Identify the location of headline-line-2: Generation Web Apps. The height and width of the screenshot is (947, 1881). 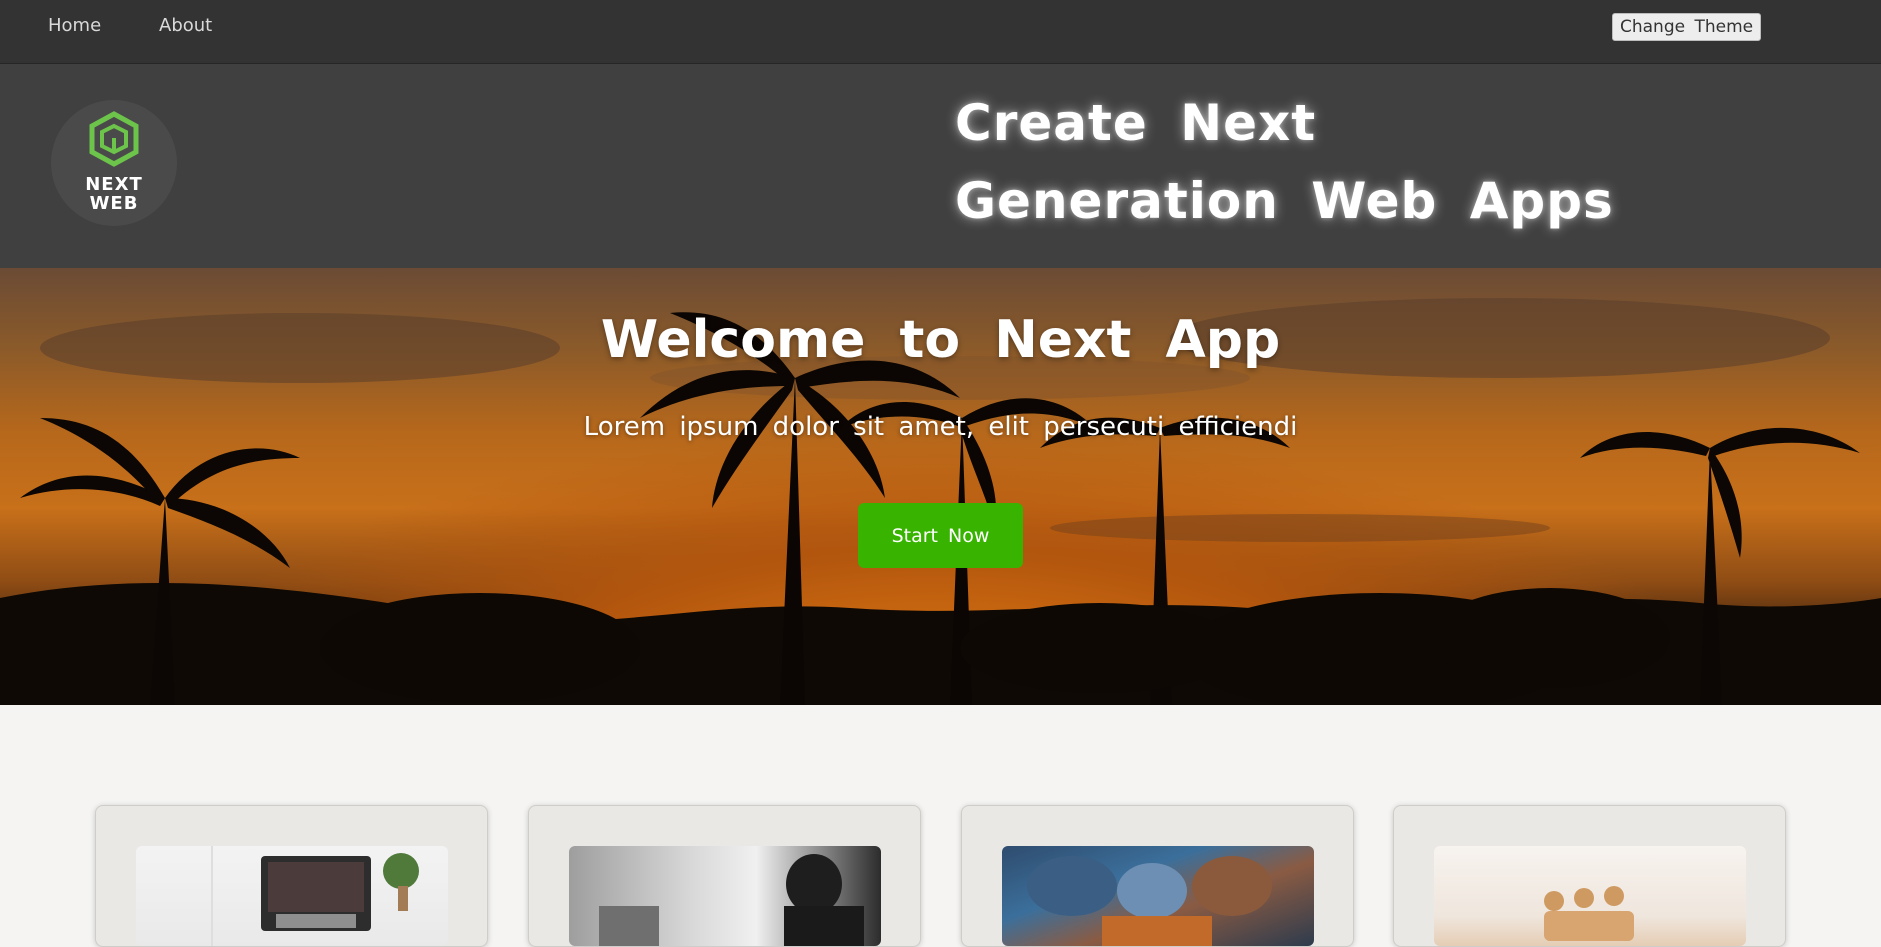
(1284, 201).